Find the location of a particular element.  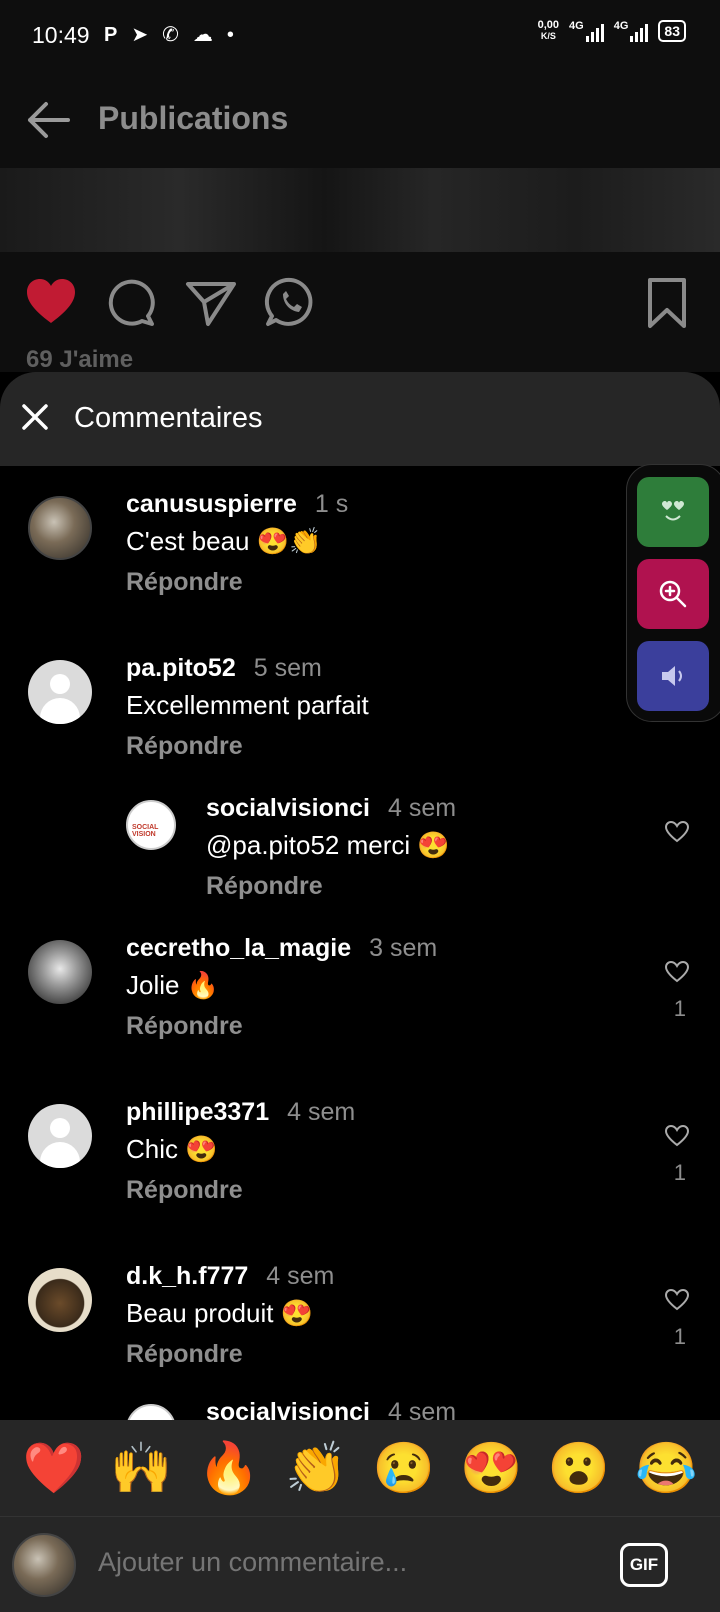

sound-tool-button is located at coordinates (673, 676).